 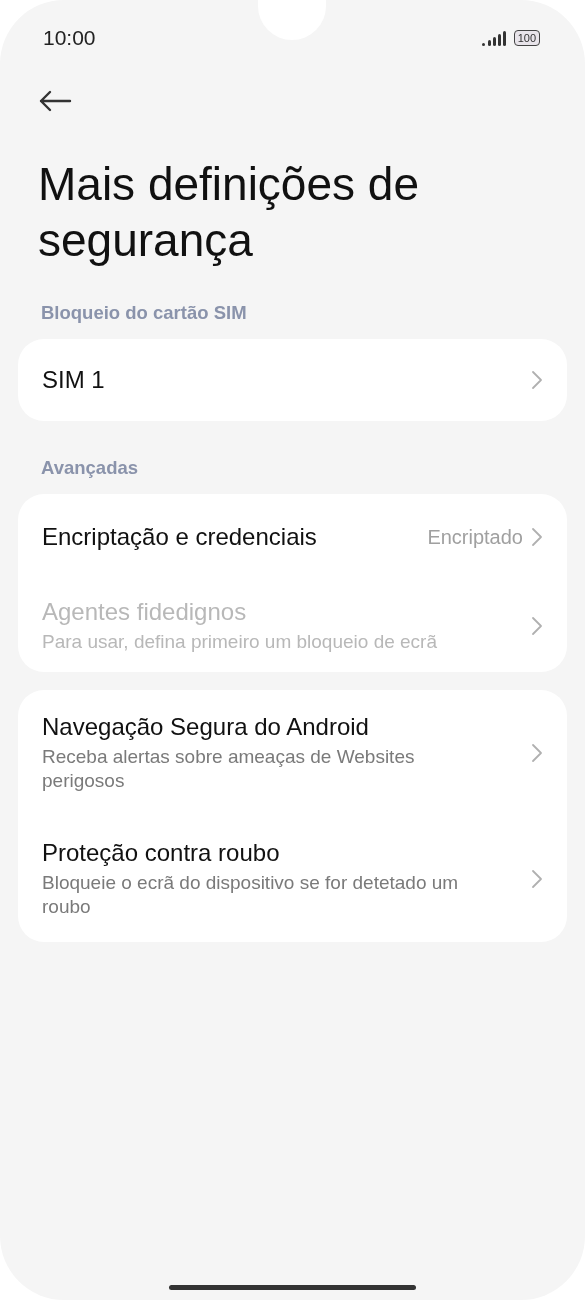 What do you see at coordinates (292, 380) in the screenshot?
I see `settings-row: SIM 1` at bounding box center [292, 380].